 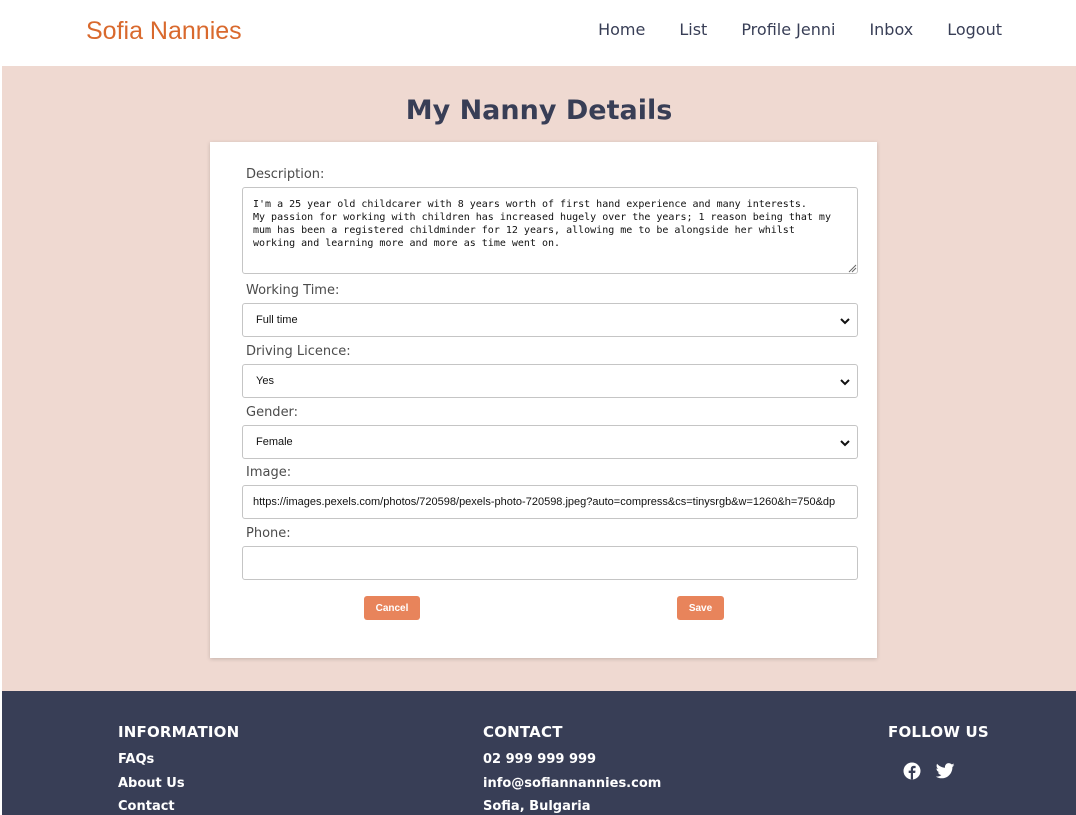 What do you see at coordinates (298, 351) in the screenshot?
I see `driving-licence-label: Driving Licence:` at bounding box center [298, 351].